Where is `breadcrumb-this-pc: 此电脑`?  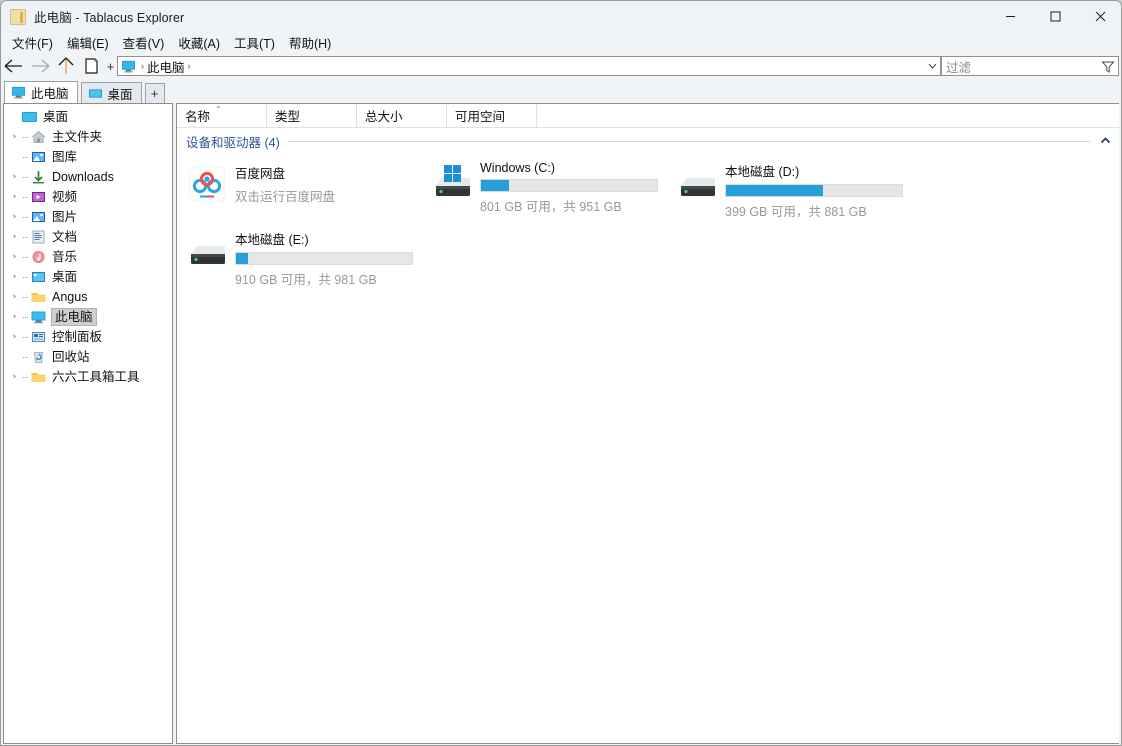 breadcrumb-this-pc: 此电脑 is located at coordinates (166, 66).